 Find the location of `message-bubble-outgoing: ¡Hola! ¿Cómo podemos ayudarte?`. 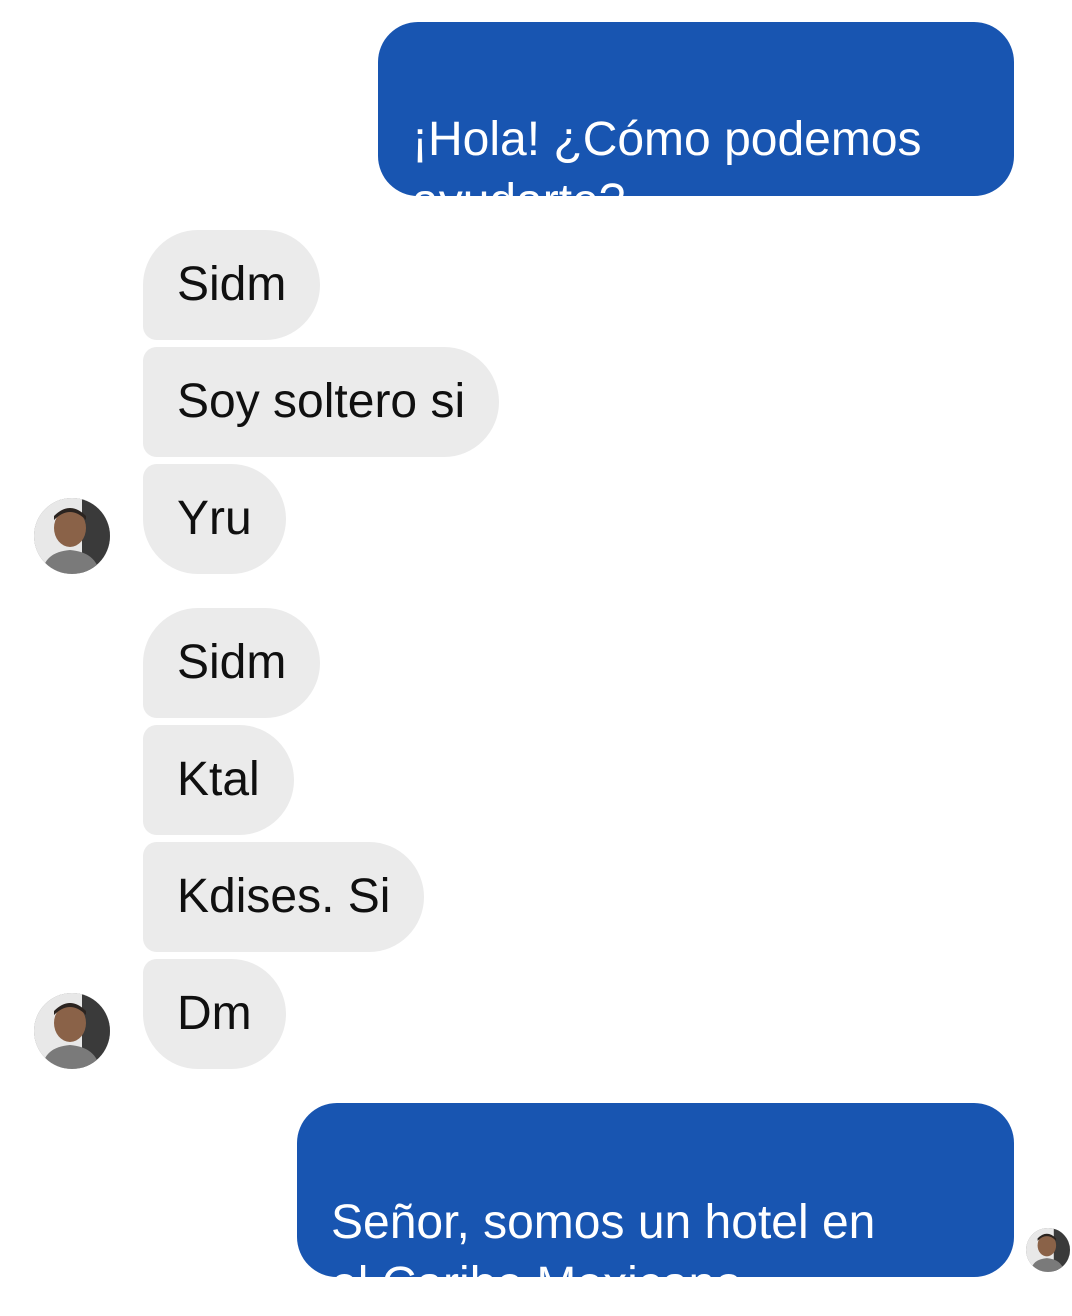

message-bubble-outgoing: ¡Hola! ¿Cómo podemos ayudarte? is located at coordinates (696, 125).